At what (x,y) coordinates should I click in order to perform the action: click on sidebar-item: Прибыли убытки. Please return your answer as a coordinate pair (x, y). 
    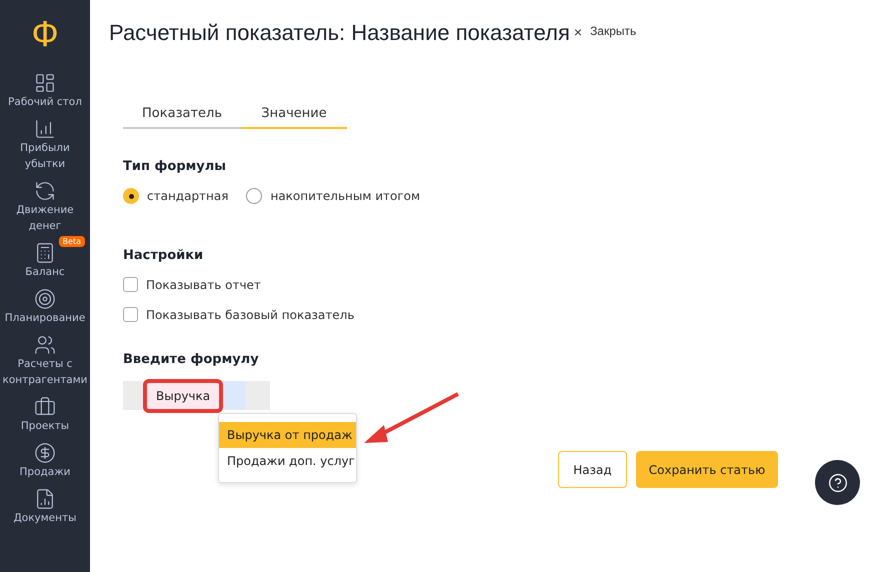
    Looking at the image, I should click on (45, 156).